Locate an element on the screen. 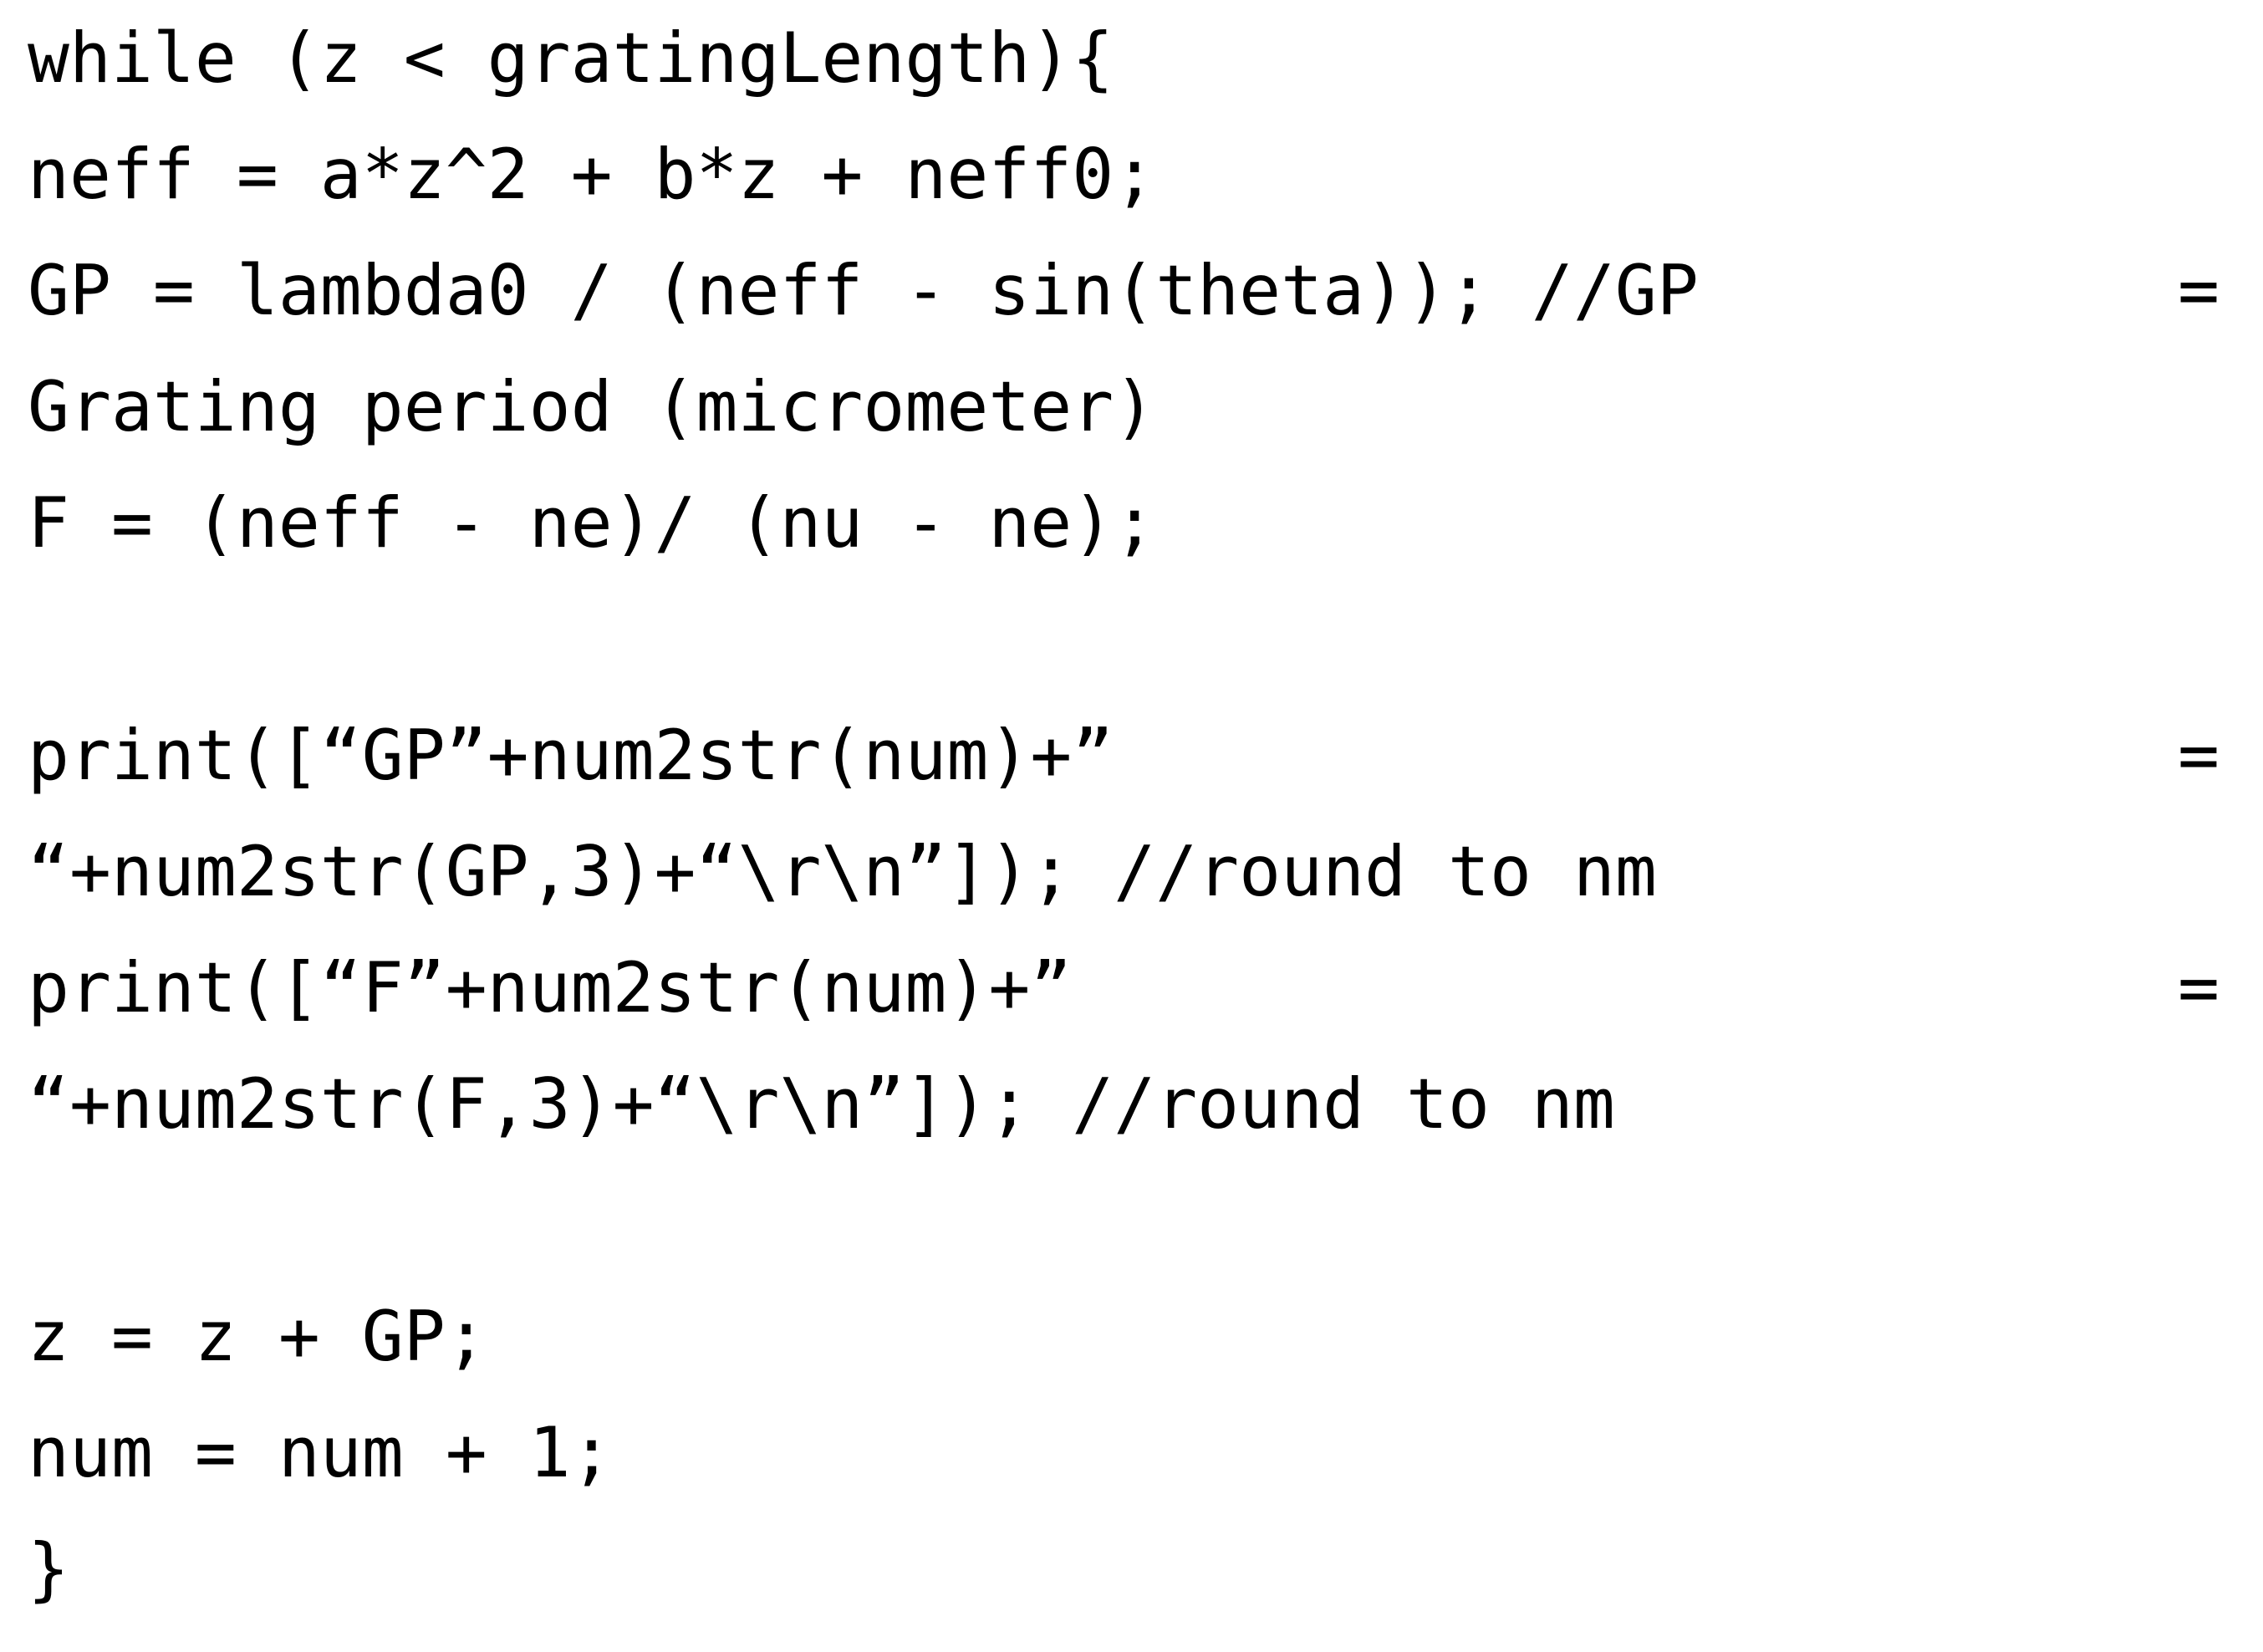 The image size is (2263, 1652). line-print-gp-cont: “+num2str(GP,3)+“\r\n”]); //round to nm is located at coordinates (1124, 871).